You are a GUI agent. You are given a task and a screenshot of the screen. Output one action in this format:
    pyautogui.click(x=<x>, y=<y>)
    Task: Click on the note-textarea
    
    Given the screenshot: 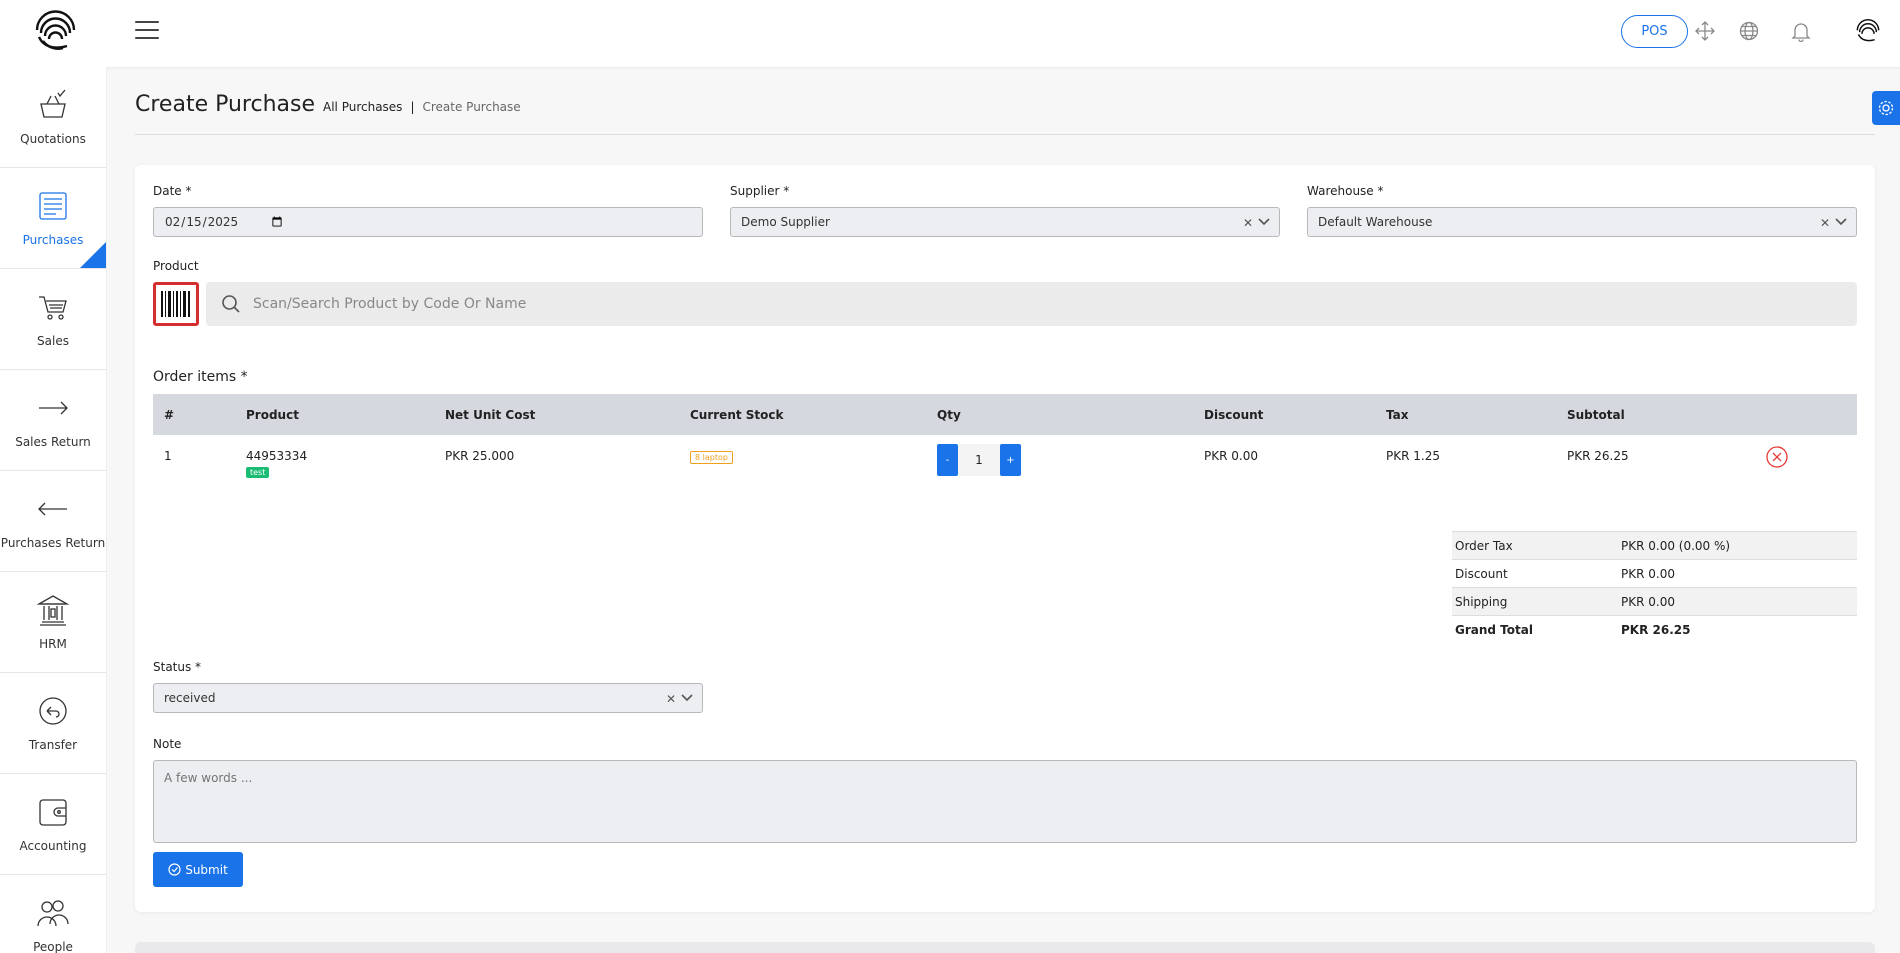 What is the action you would take?
    pyautogui.click(x=1005, y=801)
    